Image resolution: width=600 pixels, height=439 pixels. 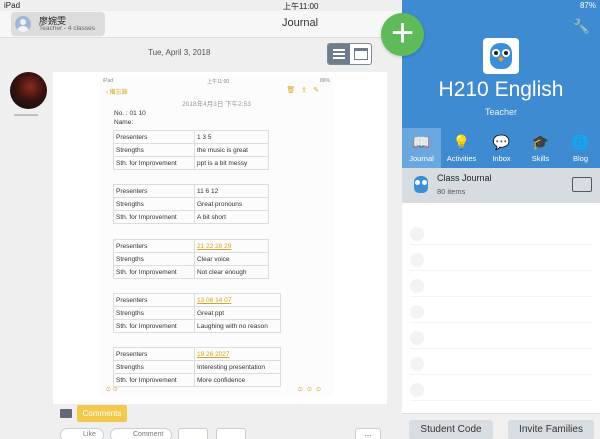 What do you see at coordinates (501, 426) in the screenshot?
I see `bottom-action-bar: Student Code Invite Families` at bounding box center [501, 426].